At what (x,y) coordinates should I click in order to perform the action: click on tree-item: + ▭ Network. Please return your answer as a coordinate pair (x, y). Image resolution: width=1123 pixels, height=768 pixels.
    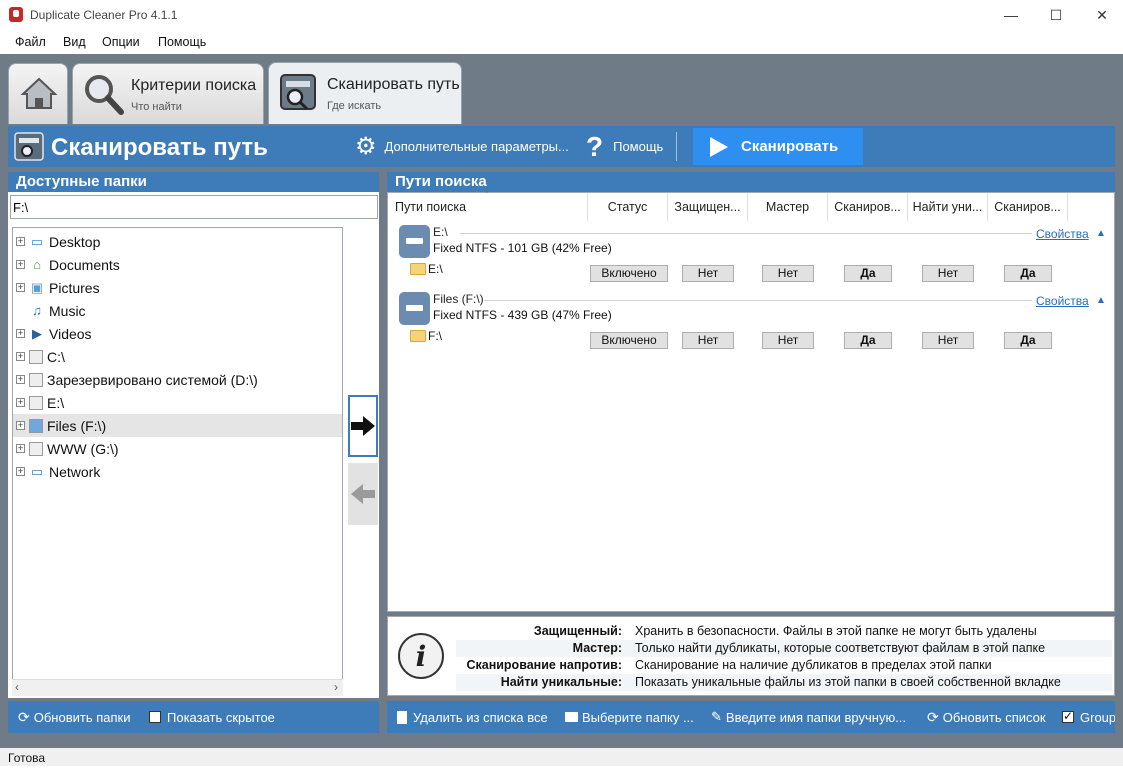
    Looking at the image, I should click on (177, 471).